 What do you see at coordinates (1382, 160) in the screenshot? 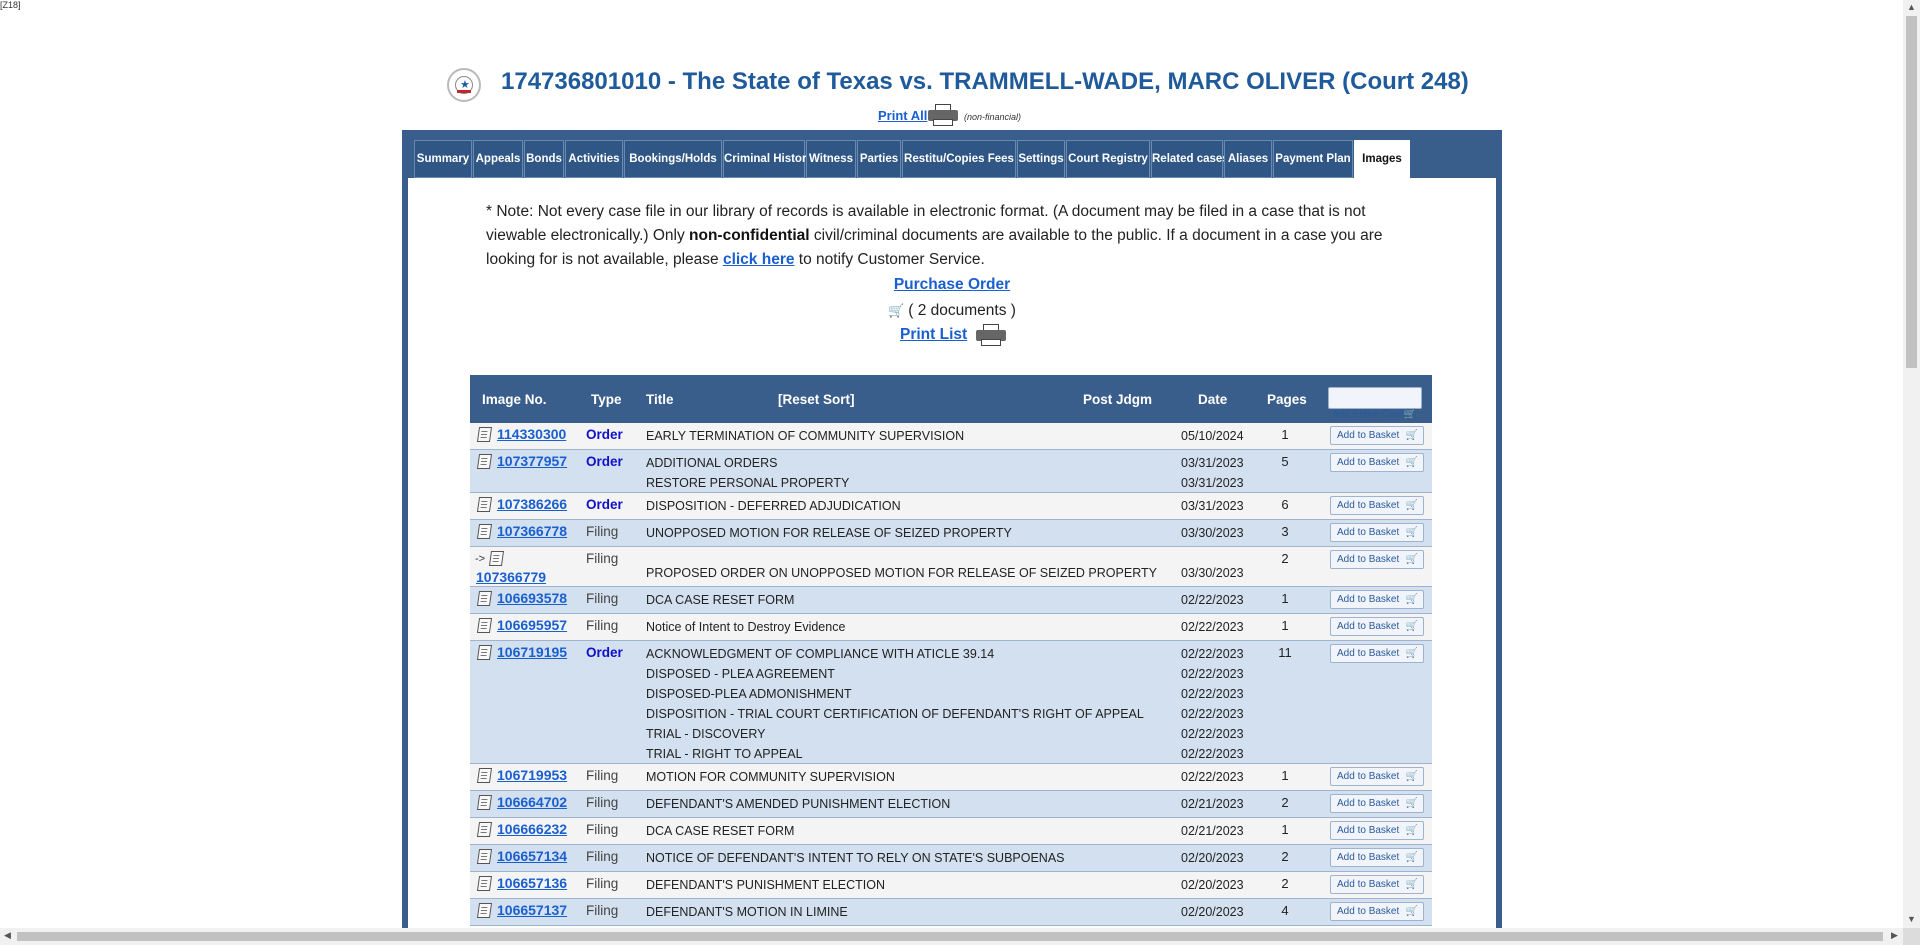
I see `tab-images: Images` at bounding box center [1382, 160].